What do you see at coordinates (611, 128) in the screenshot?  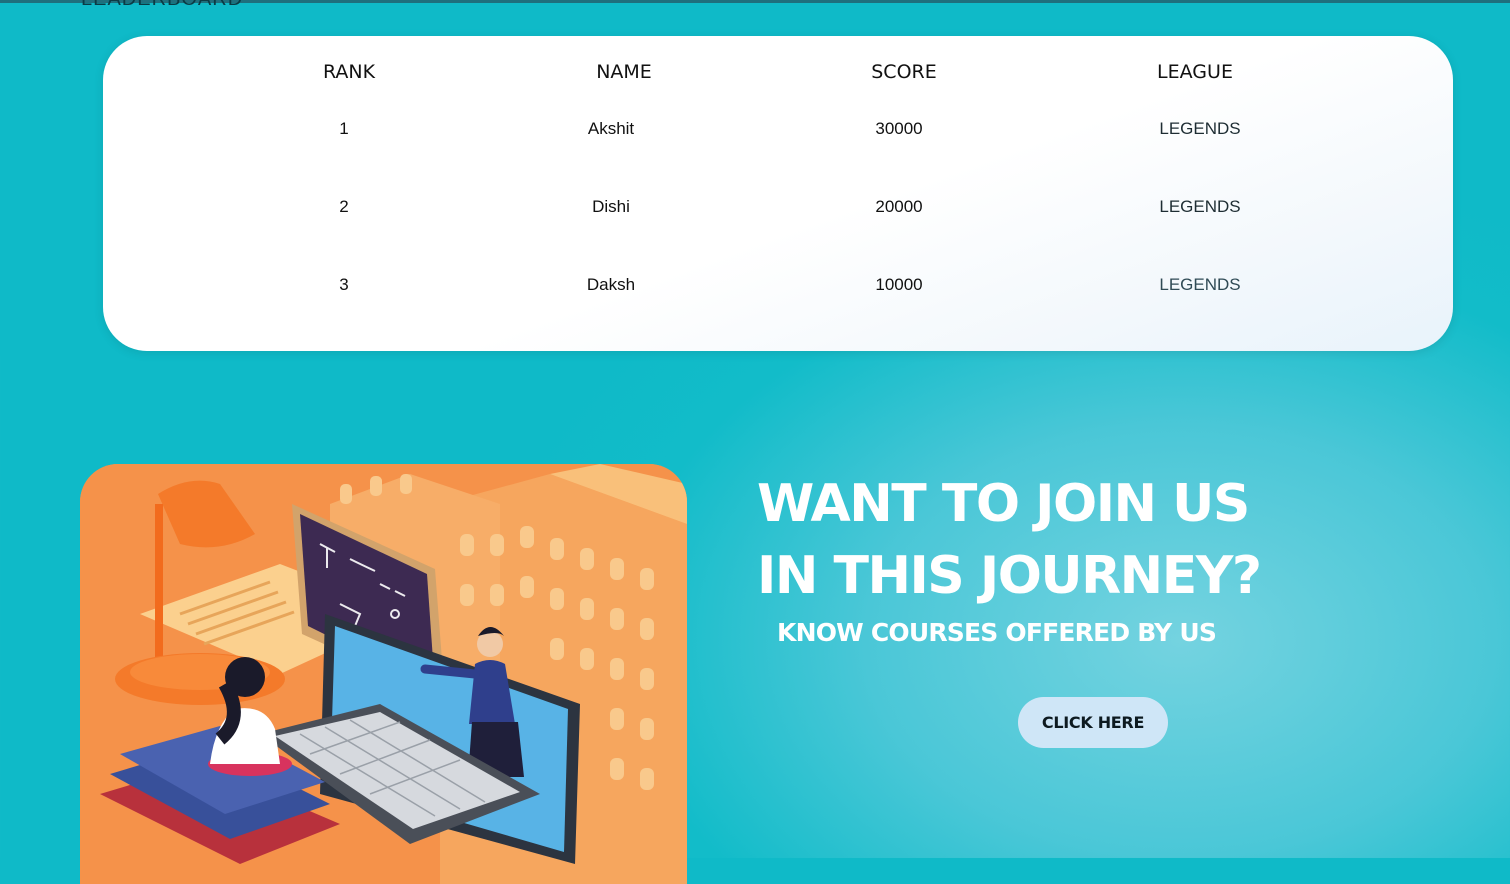 I see `name-cell: Akshit` at bounding box center [611, 128].